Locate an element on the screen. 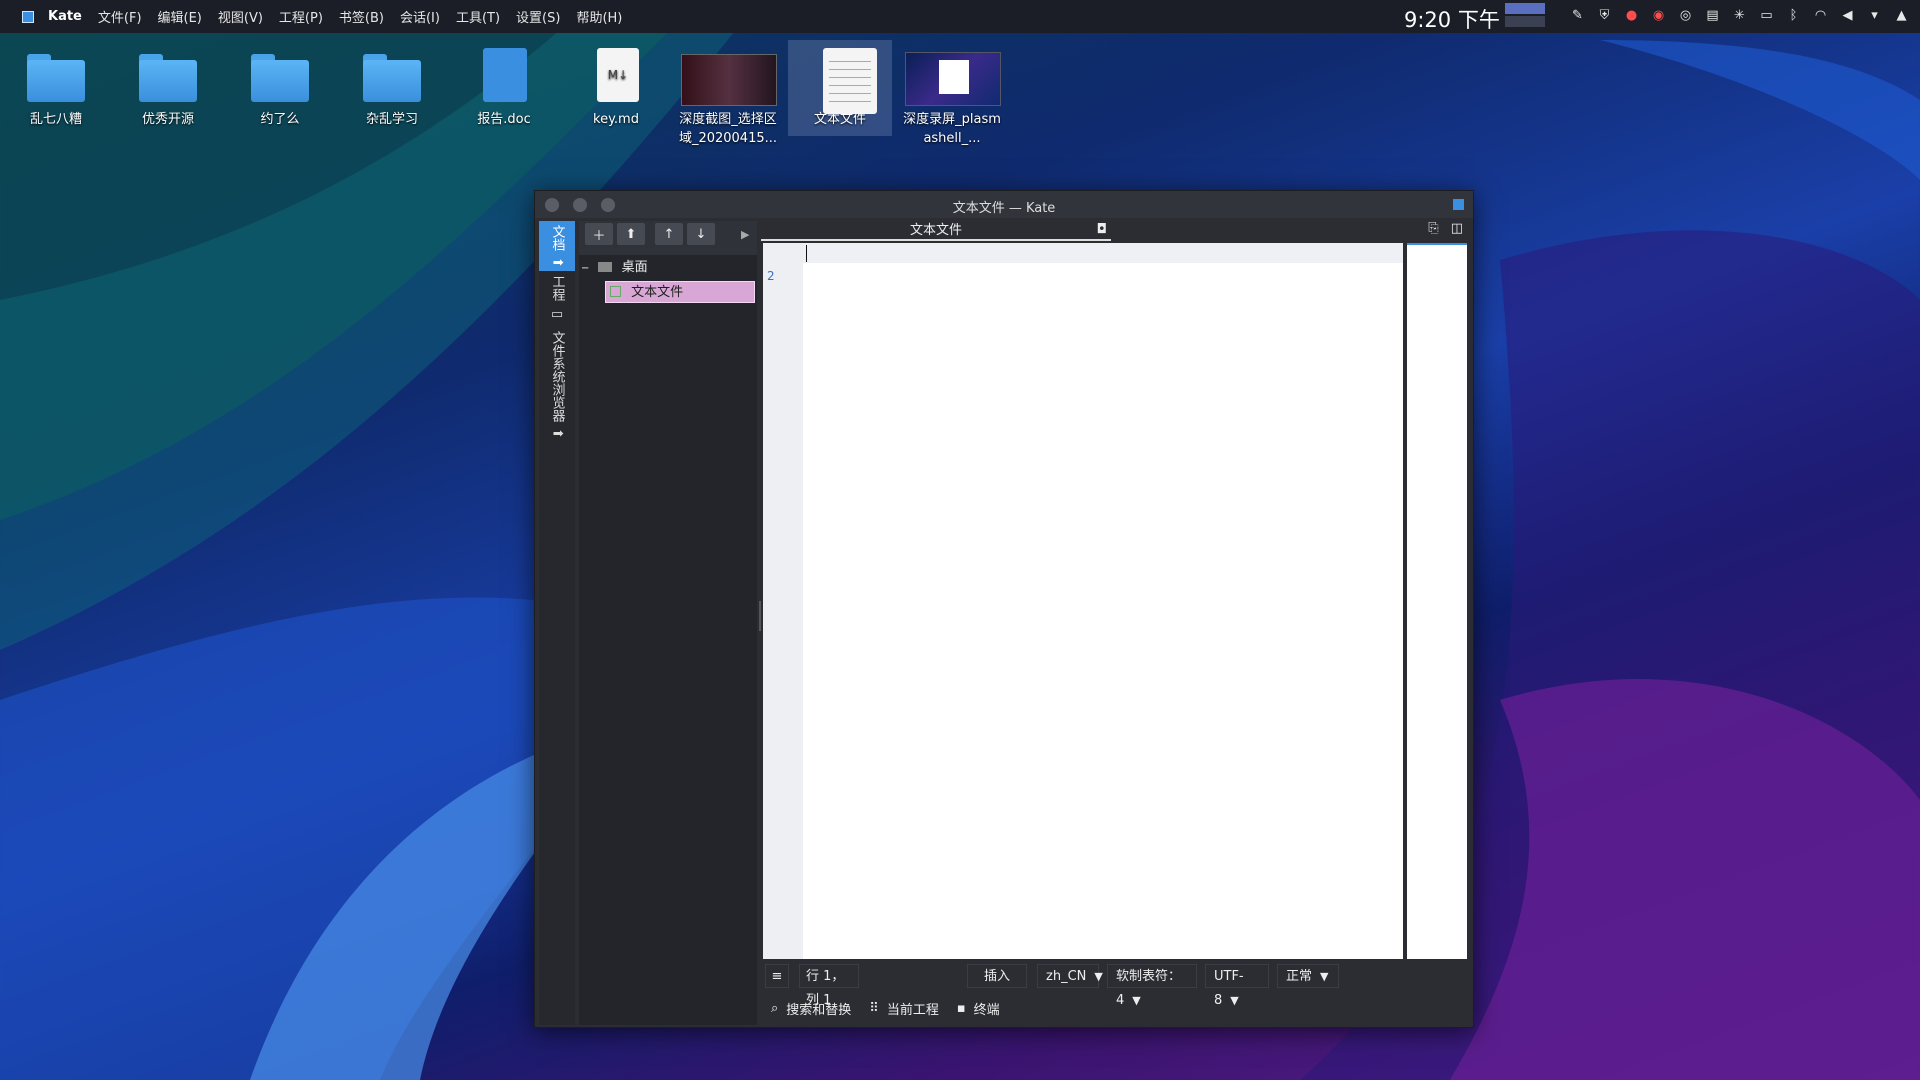  input-mode: 插入 is located at coordinates (997, 976).